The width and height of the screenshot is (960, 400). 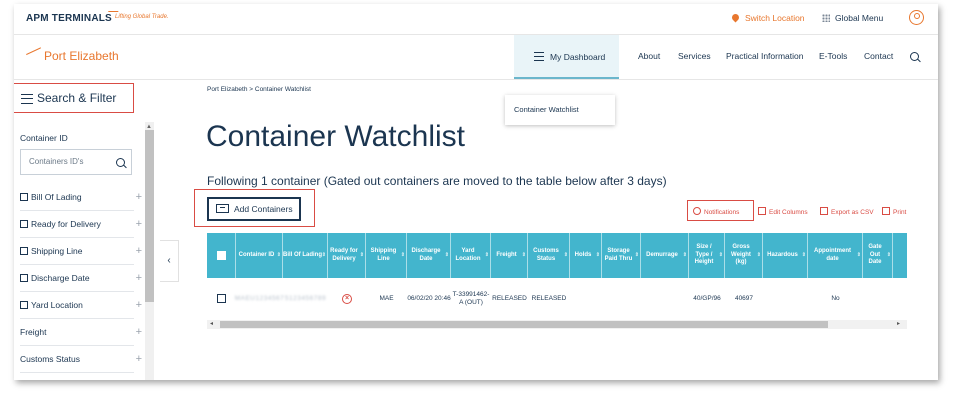 What do you see at coordinates (847, 211) in the screenshot?
I see `export-csv-button: Export as CSV` at bounding box center [847, 211].